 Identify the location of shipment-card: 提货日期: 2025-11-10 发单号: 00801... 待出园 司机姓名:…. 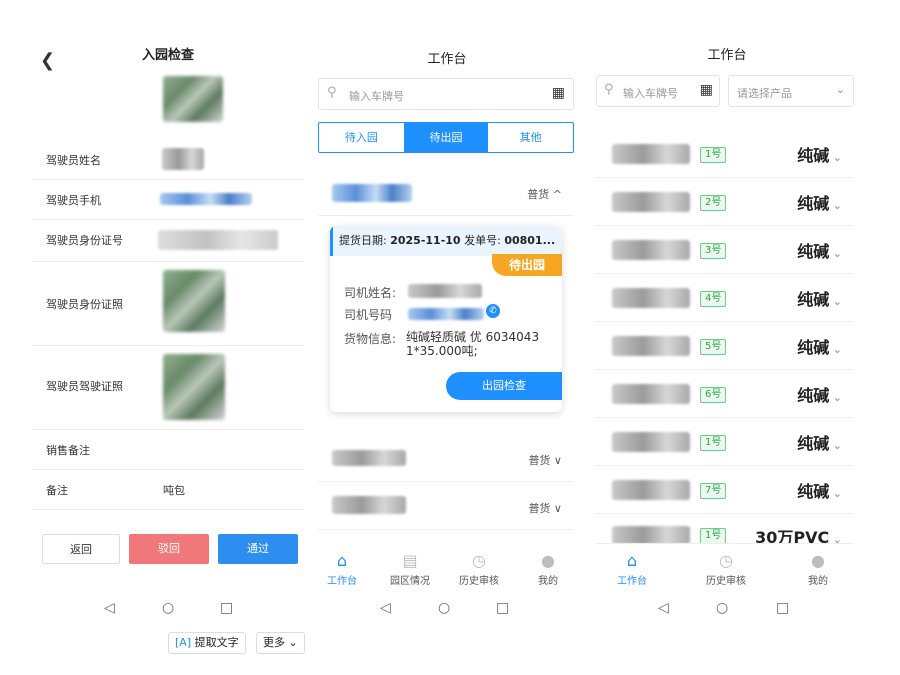
(446, 319).